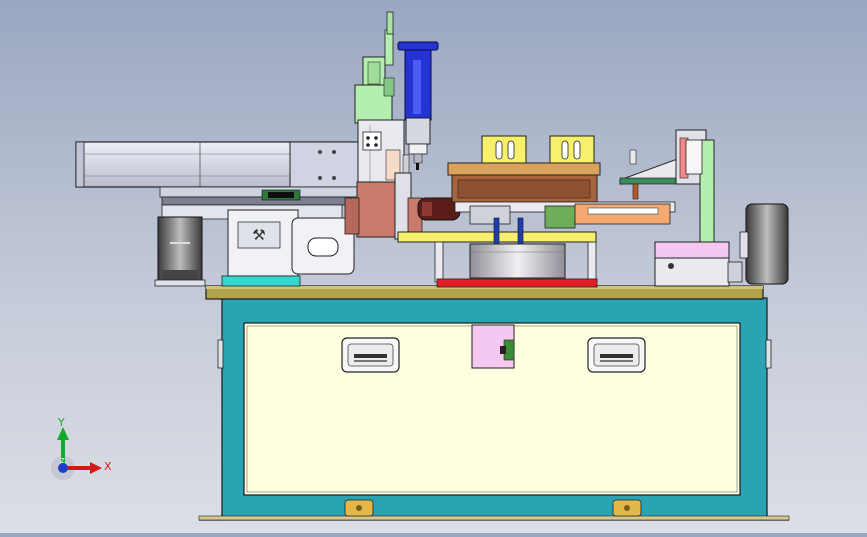  Describe the element at coordinates (370, 355) in the screenshot. I see `cabinet-handle-left` at that location.